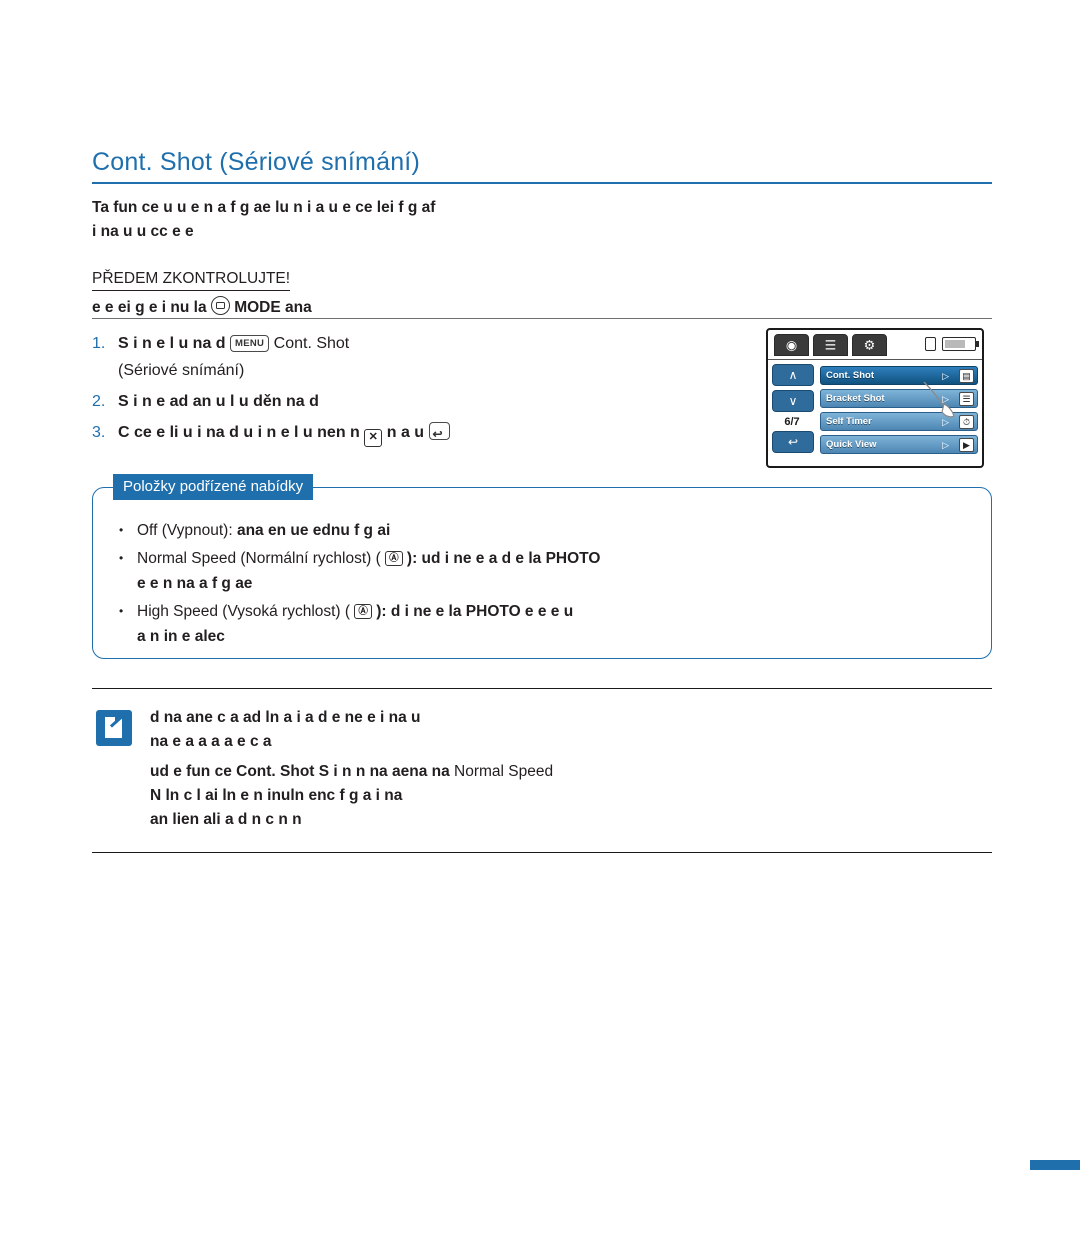 The width and height of the screenshot is (1080, 1235). I want to click on menu-key-icon: MENU, so click(250, 343).